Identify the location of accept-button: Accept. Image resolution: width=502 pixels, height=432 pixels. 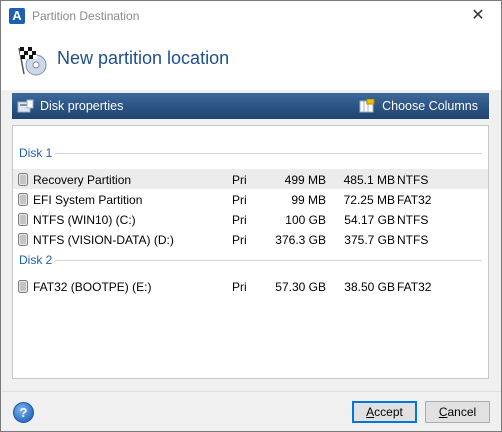
(384, 412).